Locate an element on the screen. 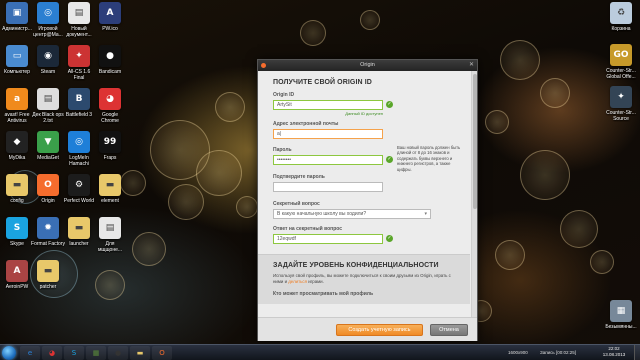 Image resolution: width=640 pixels, height=360 pixels. desktop-shortcut: ◎ LogMeIn Hamachi is located at coordinates (79, 149).